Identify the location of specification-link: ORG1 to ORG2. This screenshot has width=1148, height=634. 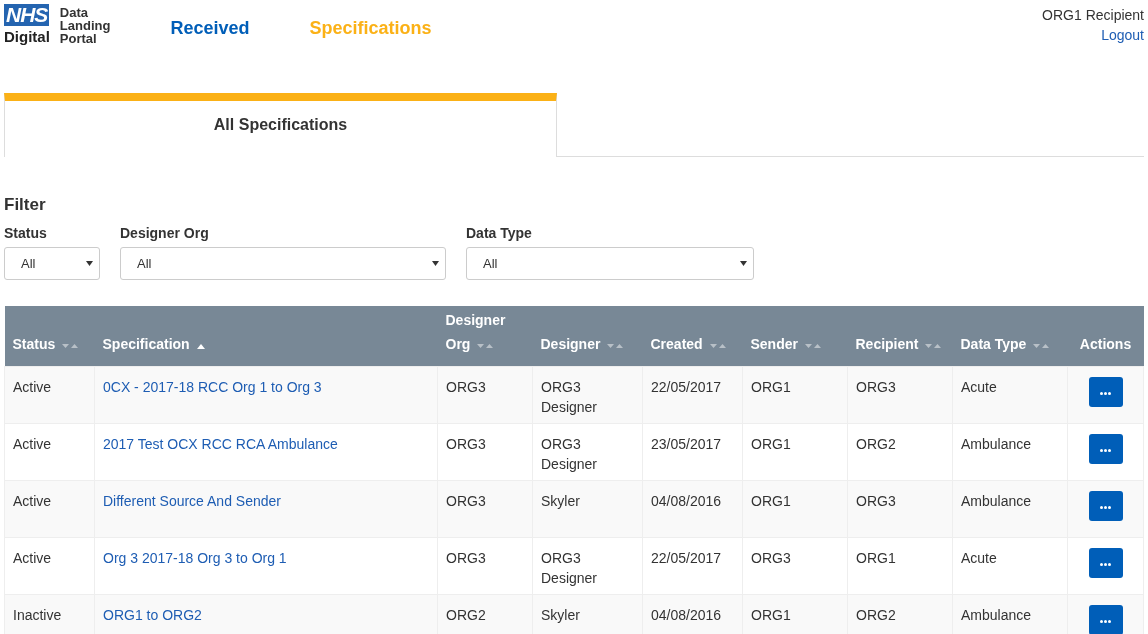
(152, 614).